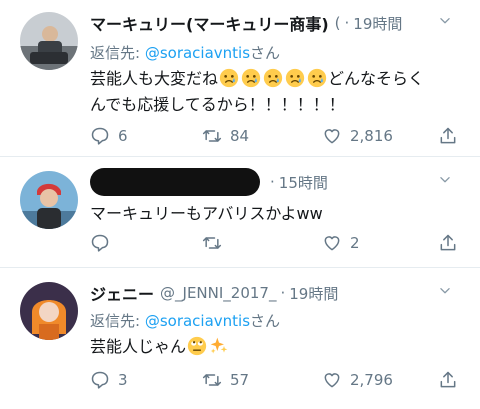 Image resolution: width=480 pixels, height=409 pixels. I want to click on retweet-count: 57, so click(240, 380).